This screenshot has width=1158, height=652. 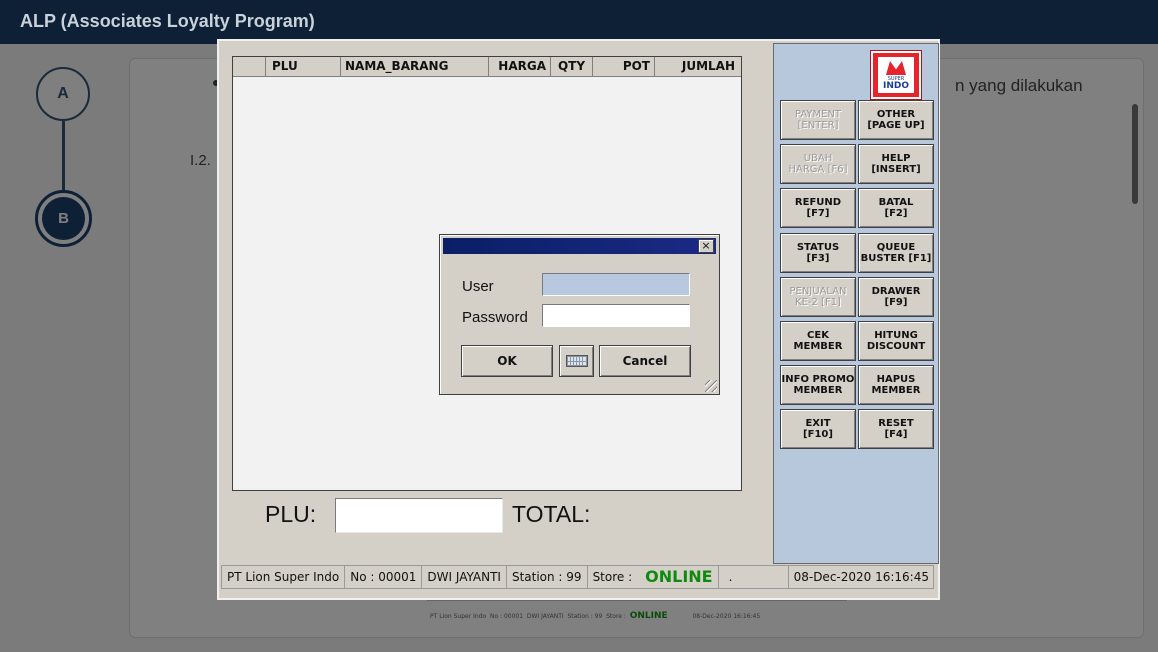 I want to click on batal-button: BATAL [F2], so click(x=896, y=208).